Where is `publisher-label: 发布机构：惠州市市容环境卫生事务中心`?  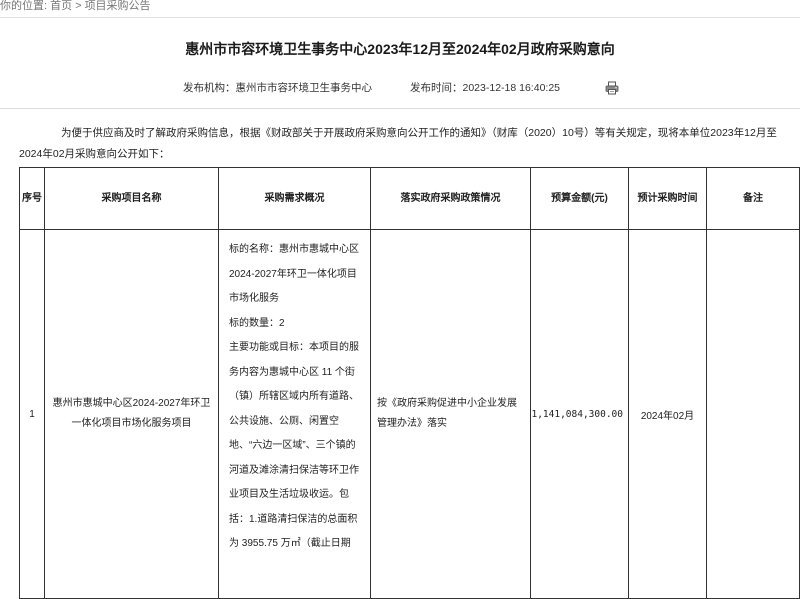 publisher-label: 发布机构：惠州市市容环境卫生事务中心 is located at coordinates (277, 88).